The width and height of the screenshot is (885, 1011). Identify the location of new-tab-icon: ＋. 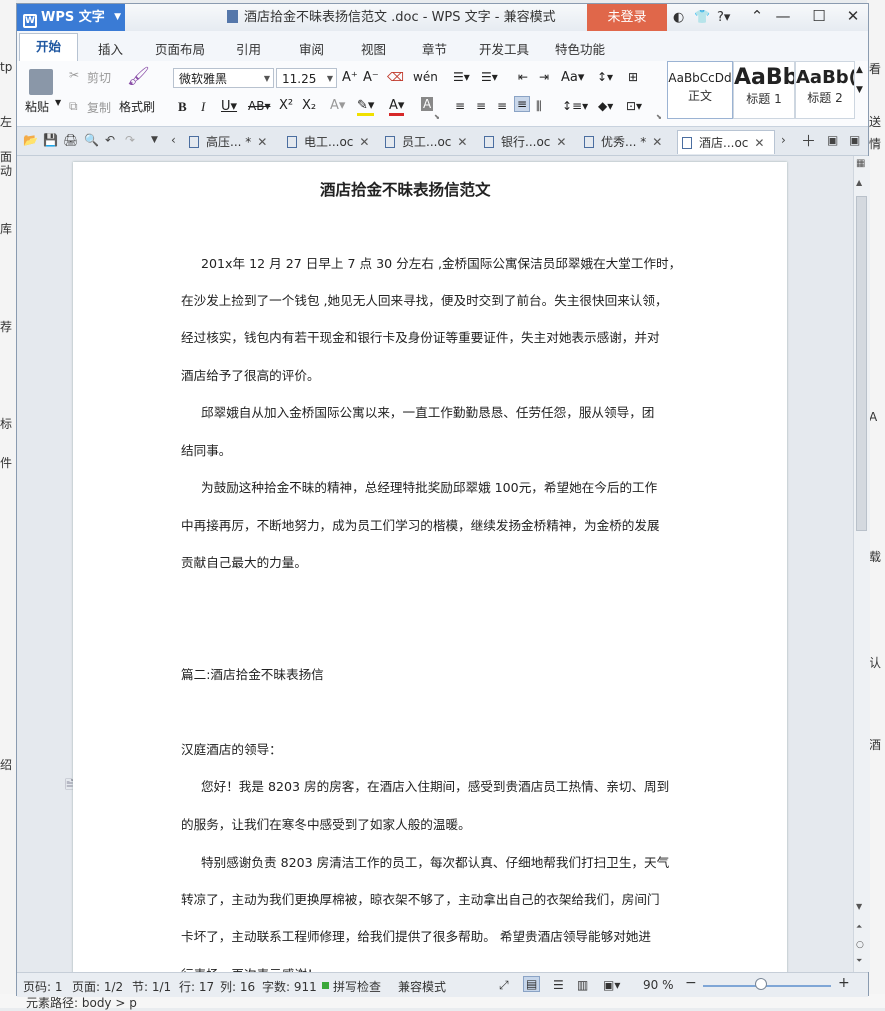
(808, 140).